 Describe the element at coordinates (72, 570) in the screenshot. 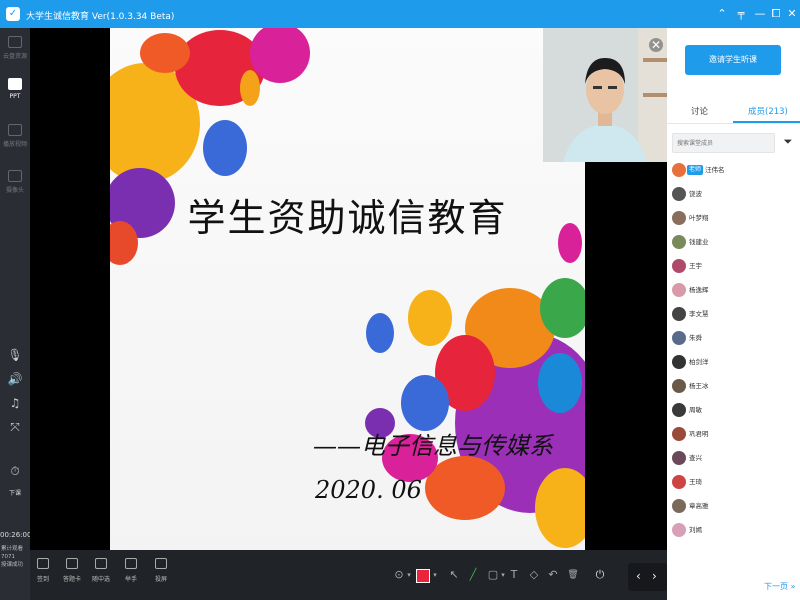

I see `answer-card-button: 答题卡` at that location.